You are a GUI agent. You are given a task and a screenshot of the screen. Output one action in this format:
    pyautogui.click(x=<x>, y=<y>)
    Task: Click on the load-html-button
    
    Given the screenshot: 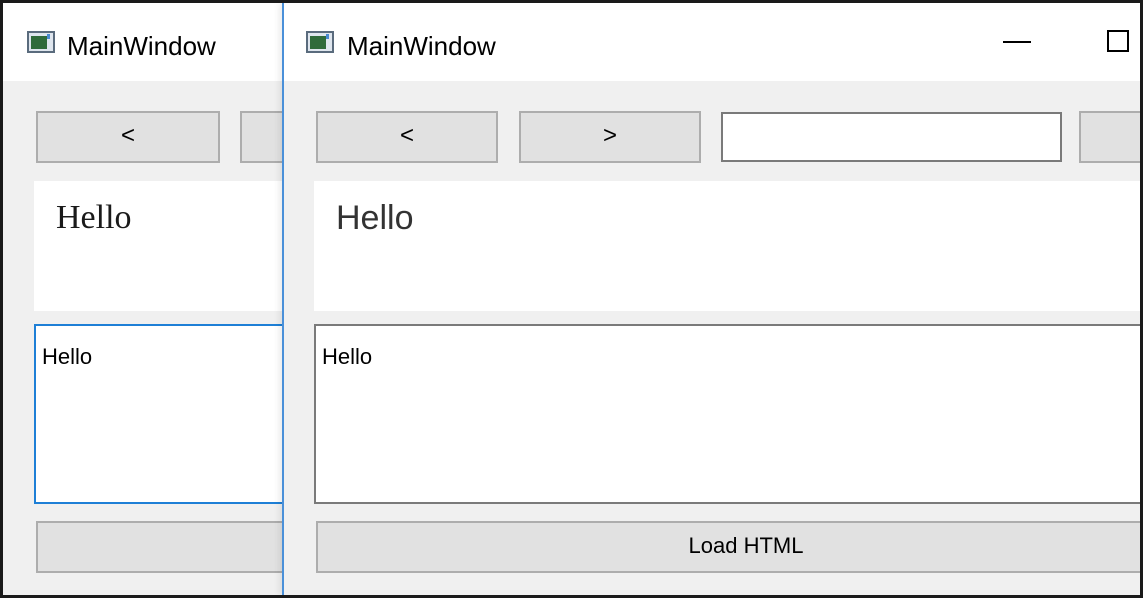 What is the action you would take?
    pyautogui.click(x=169, y=547)
    